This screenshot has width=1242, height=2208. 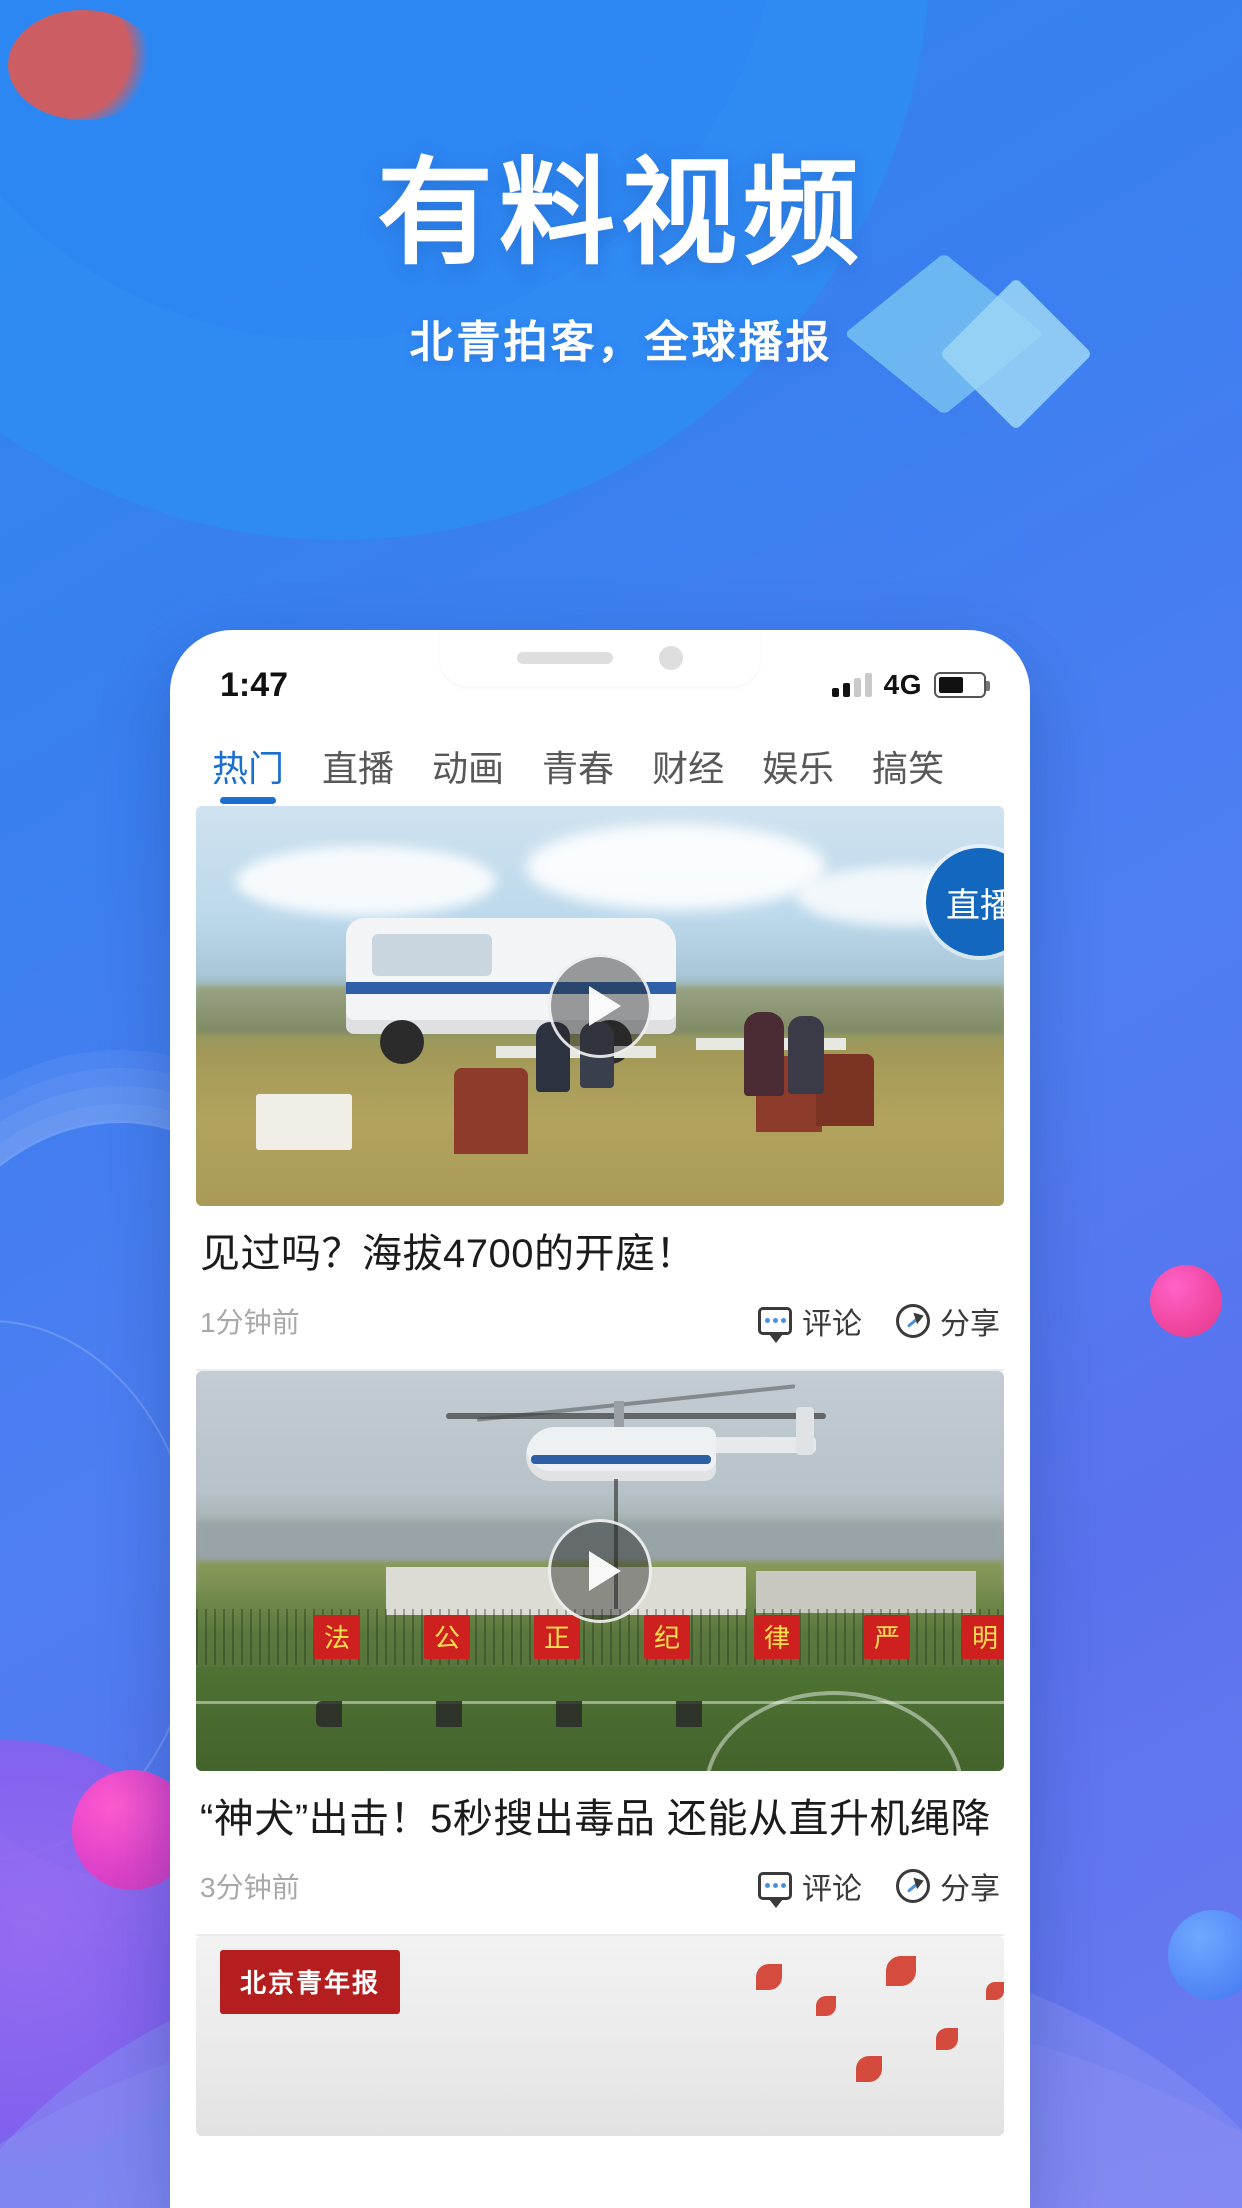 I want to click on video-thumbnail: 法 公 正 纪 律 严 明, so click(x=600, y=1570).